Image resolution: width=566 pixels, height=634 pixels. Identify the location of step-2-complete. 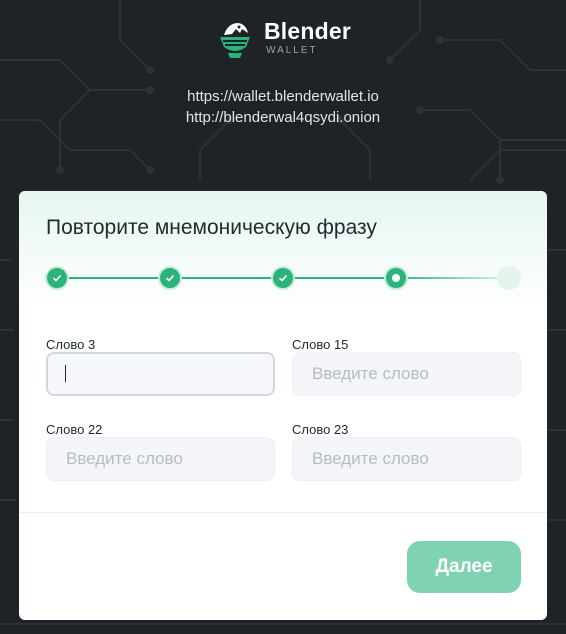
(170, 278).